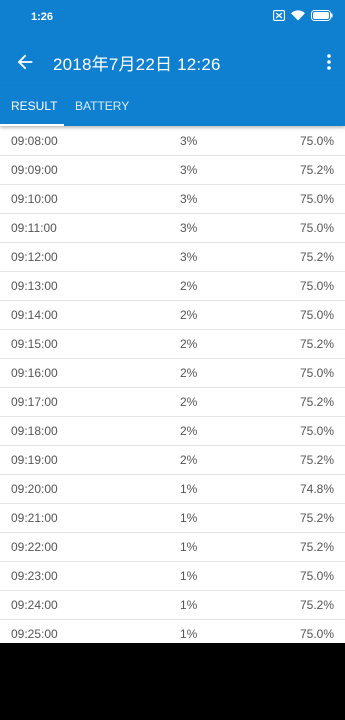 This screenshot has height=720, width=345. I want to click on status-time: 1:26, so click(42, 17).